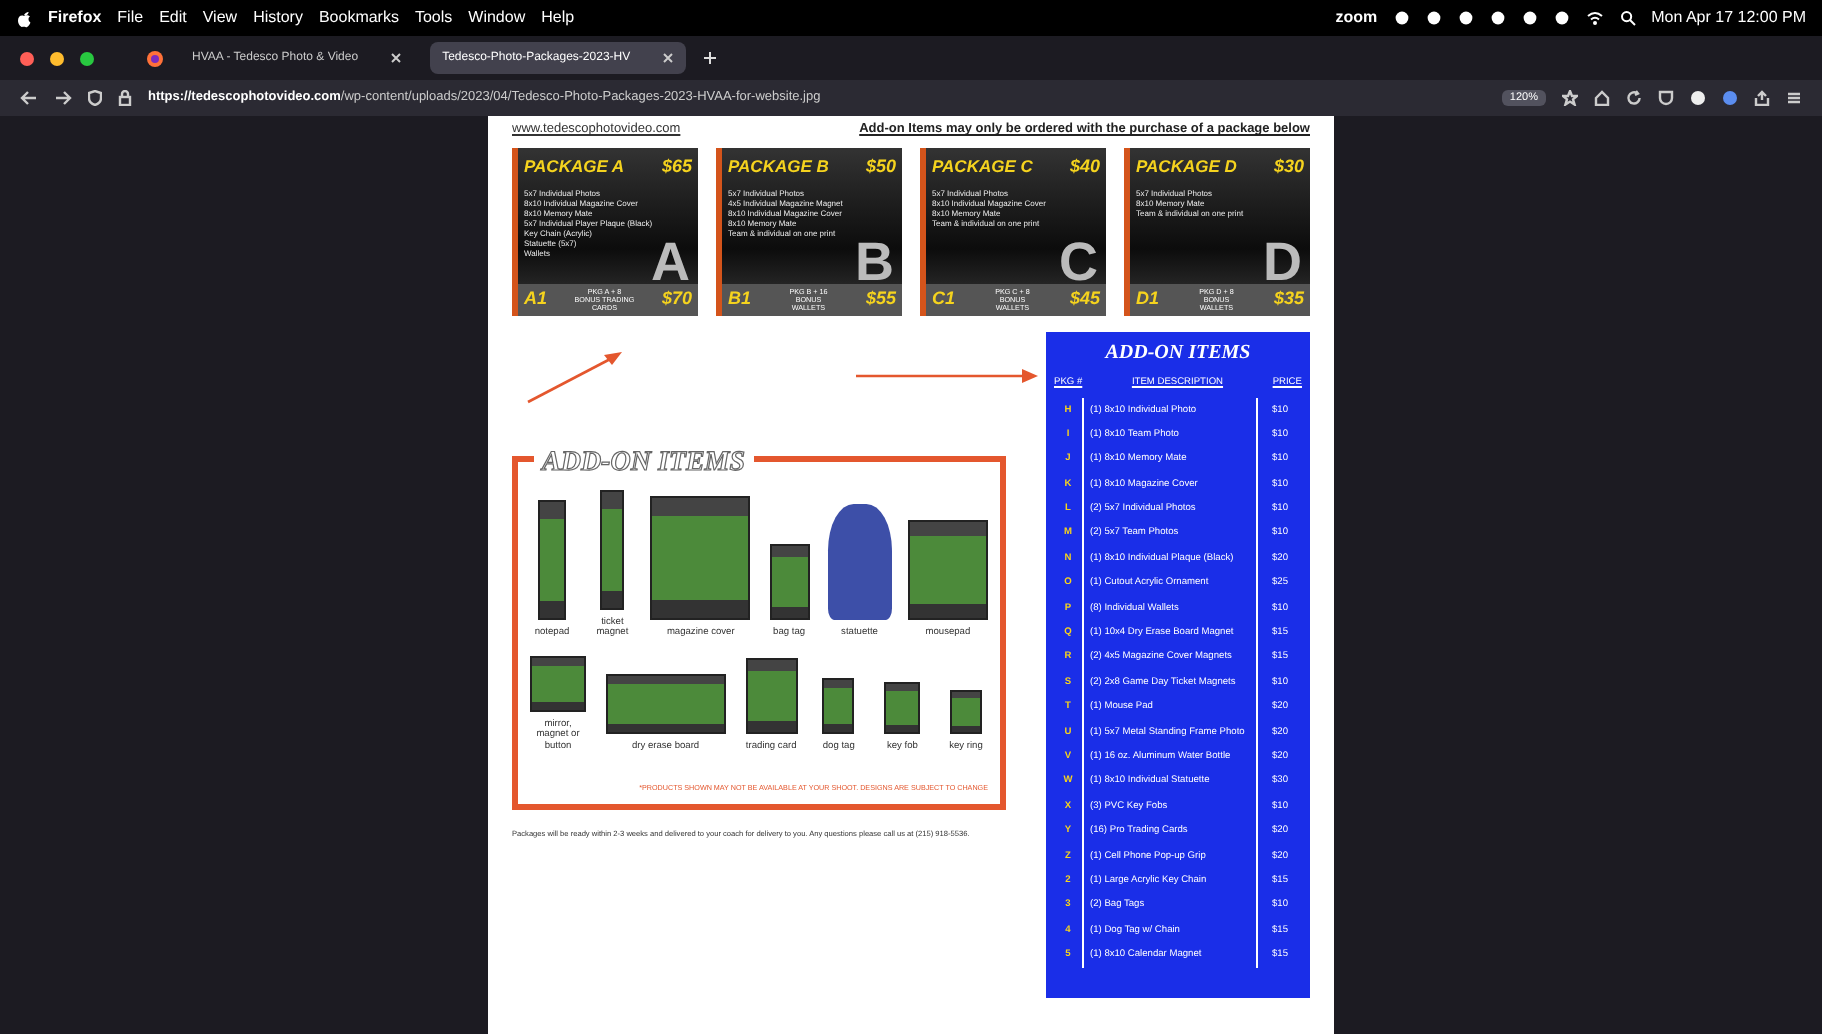 The height and width of the screenshot is (1034, 1822). What do you see at coordinates (944, 299) in the screenshot?
I see `bonus-code: C1` at bounding box center [944, 299].